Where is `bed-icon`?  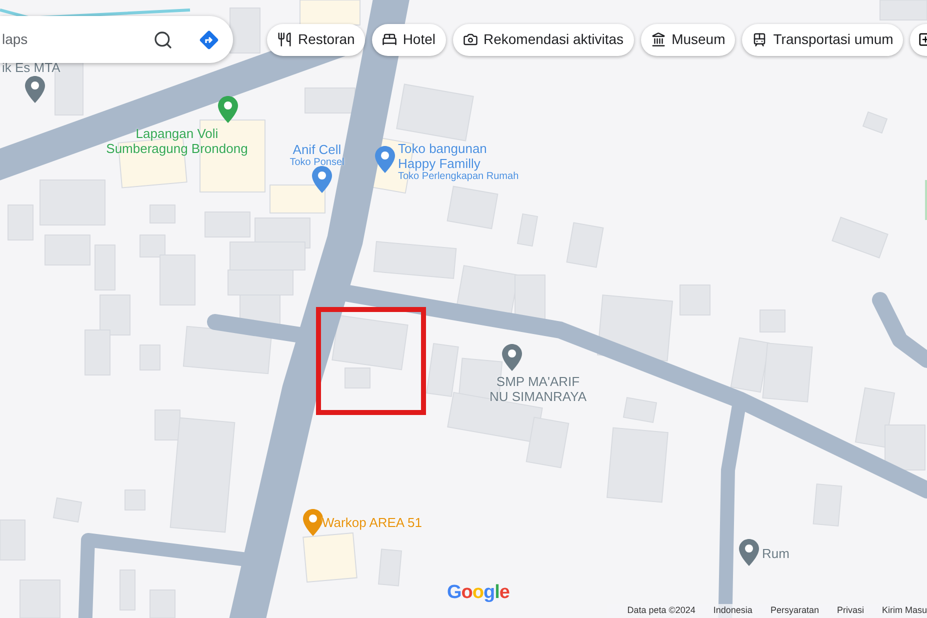
bed-icon is located at coordinates (389, 39).